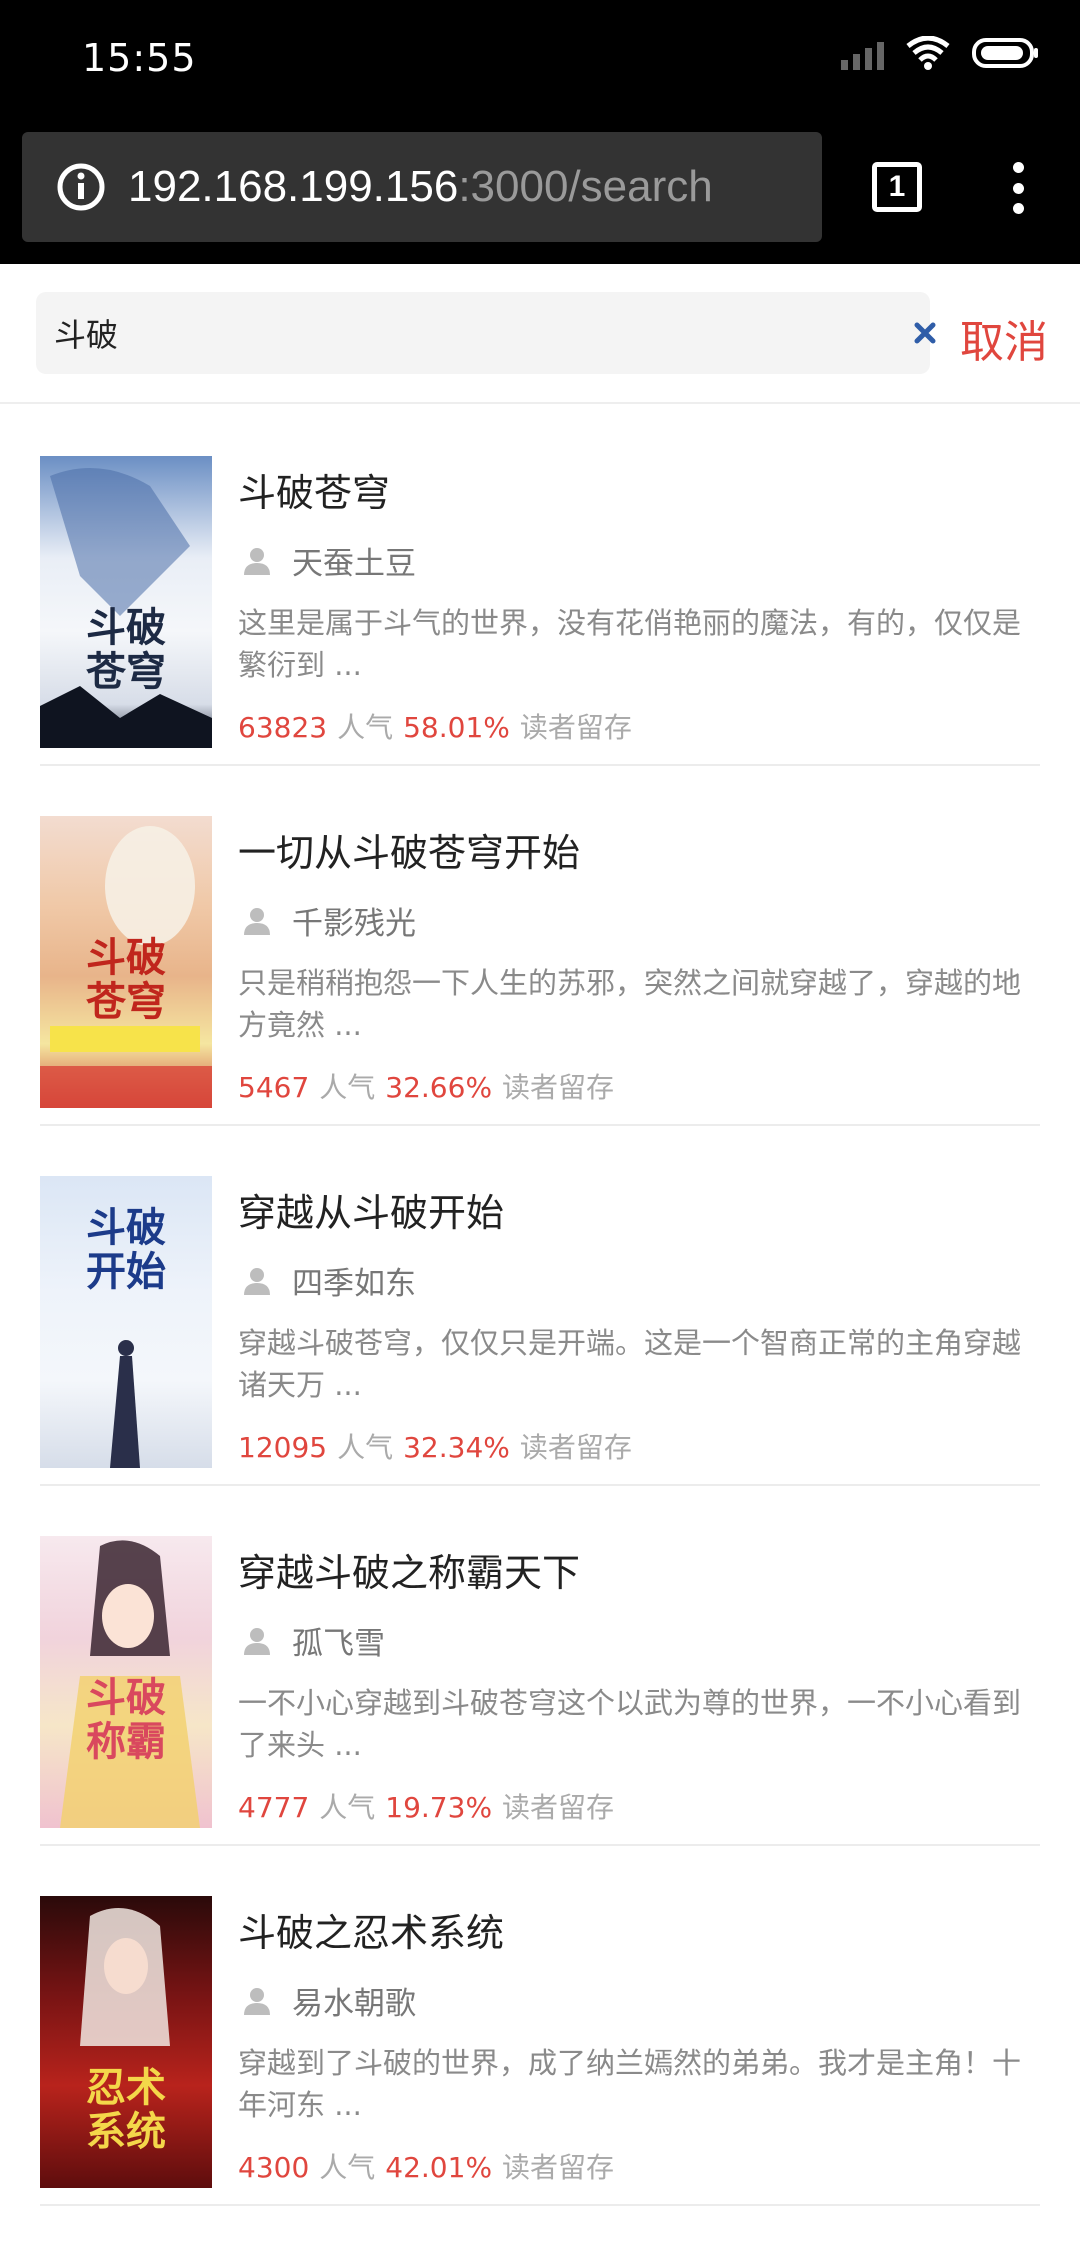 Image resolution: width=1080 pixels, height=2248 pixels. What do you see at coordinates (283, 727) in the screenshot?
I see `popularity-value: 63823` at bounding box center [283, 727].